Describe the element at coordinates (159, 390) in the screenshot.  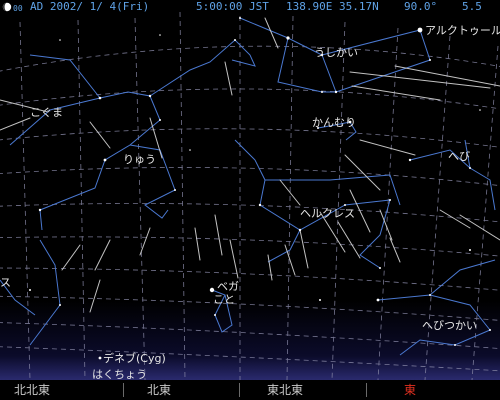
I see `direction-ne: 北東` at that location.